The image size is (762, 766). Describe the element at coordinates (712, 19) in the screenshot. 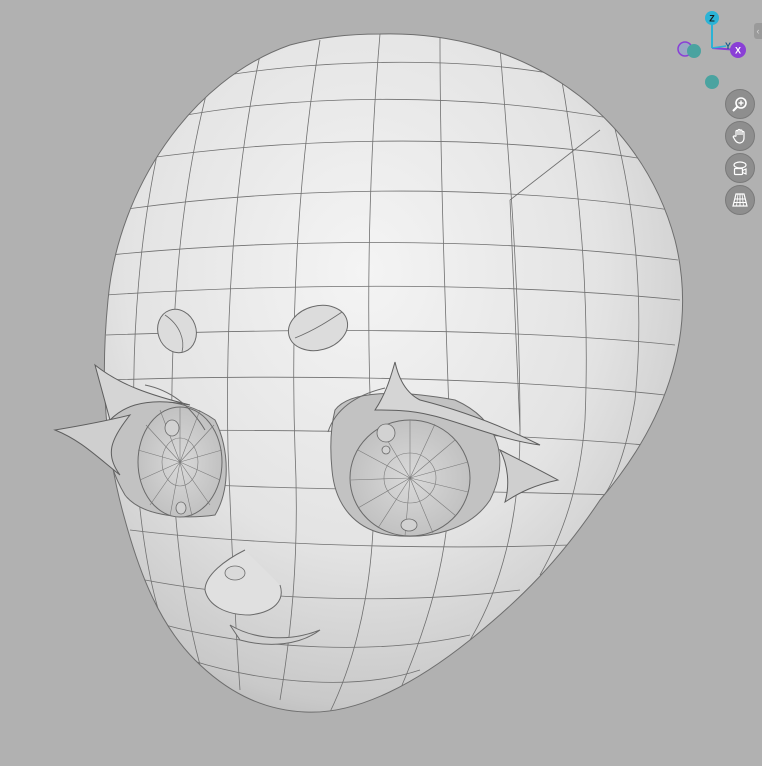

I see `z-axis-label: Z` at that location.